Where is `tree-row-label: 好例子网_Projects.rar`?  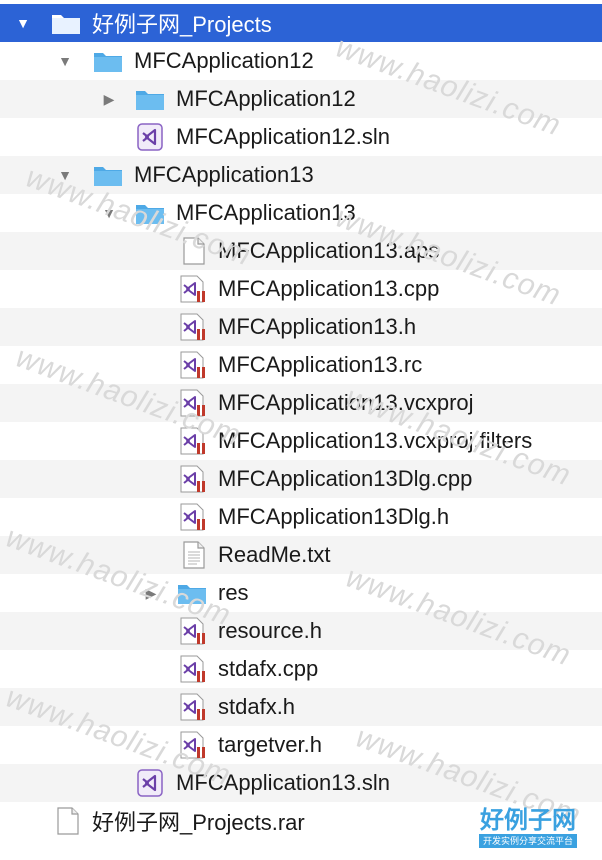
tree-row-label: 好例子网_Projects.rar is located at coordinates (198, 822).